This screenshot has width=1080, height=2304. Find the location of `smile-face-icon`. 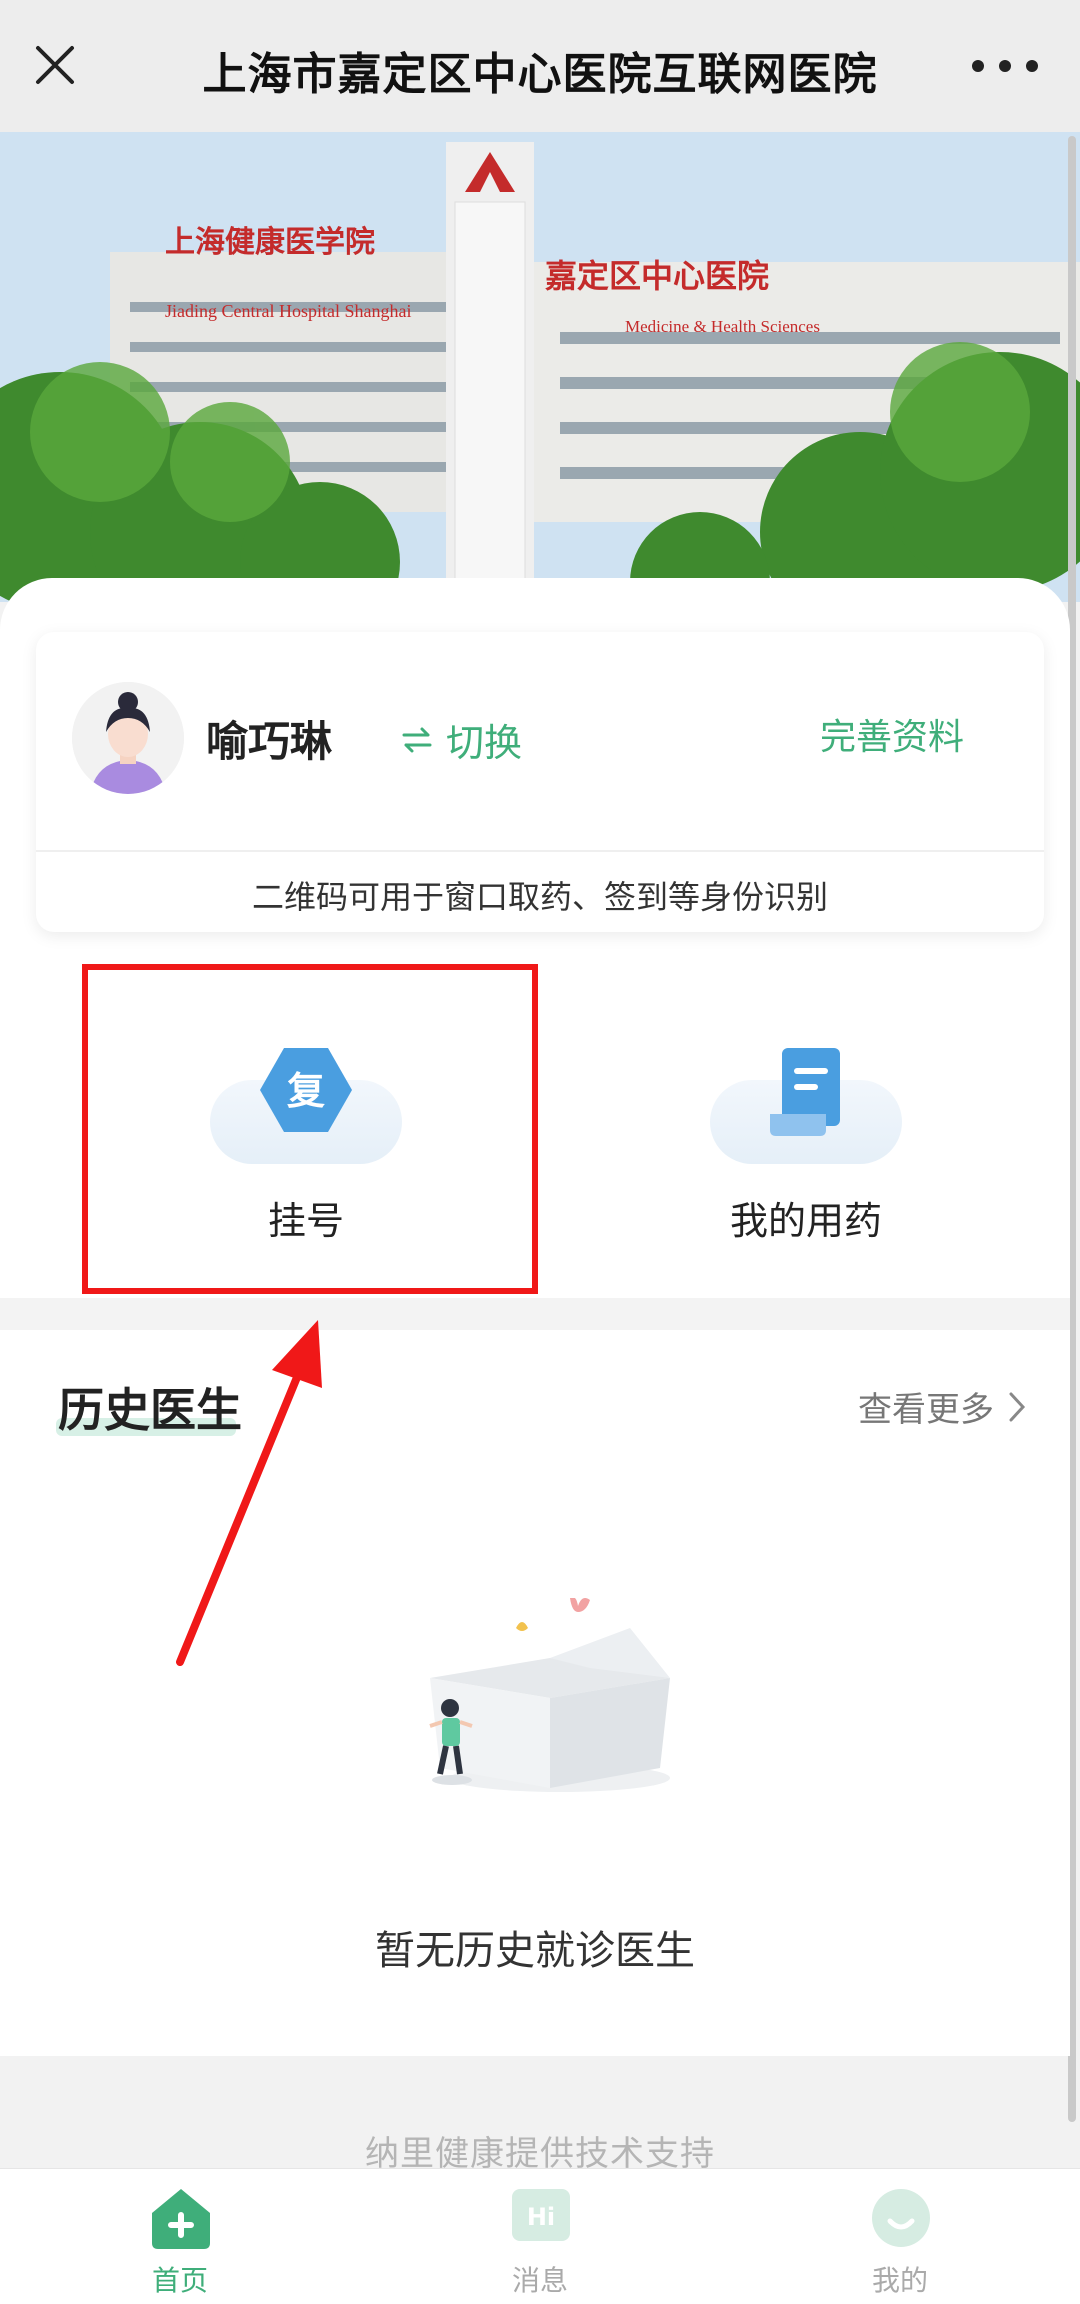

smile-face-icon is located at coordinates (901, 2218).